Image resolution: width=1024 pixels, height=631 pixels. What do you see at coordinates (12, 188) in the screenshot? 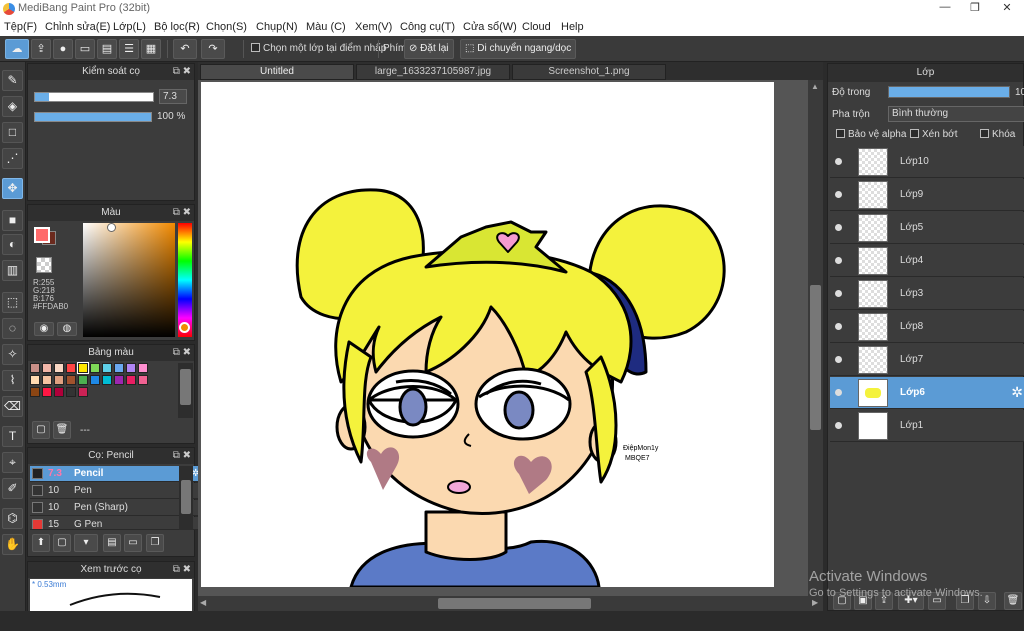
I see `move-tool-icon: ✥` at bounding box center [12, 188].